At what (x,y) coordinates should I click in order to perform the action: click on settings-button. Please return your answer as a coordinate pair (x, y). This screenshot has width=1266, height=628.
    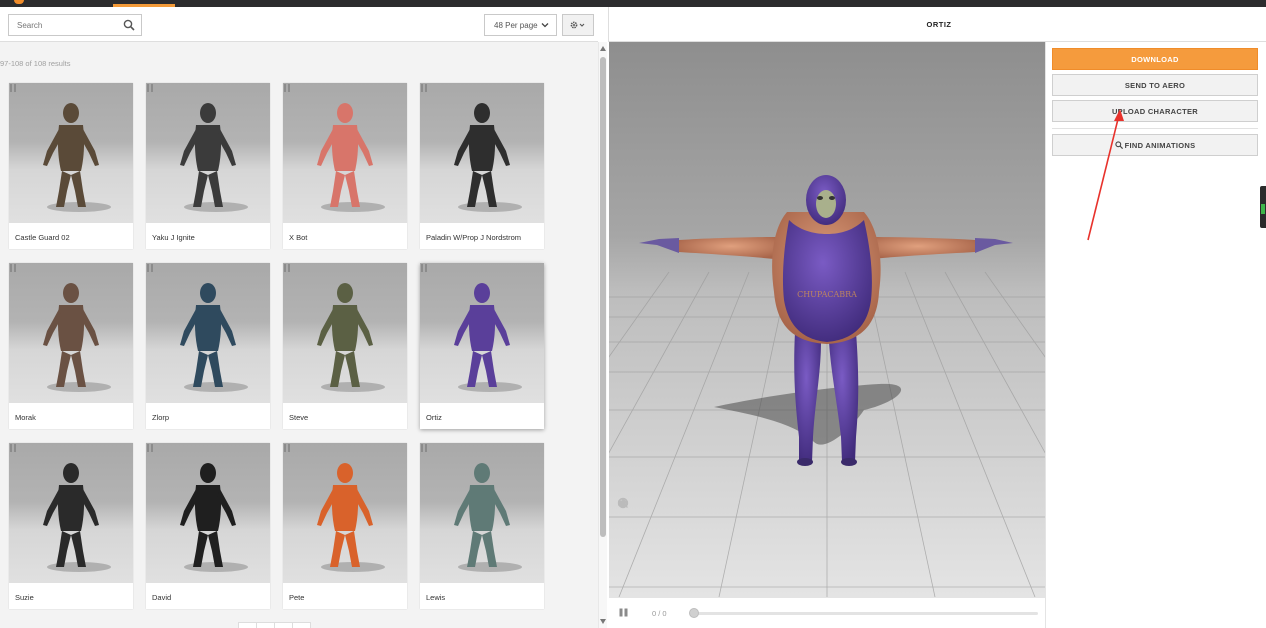
    Looking at the image, I should click on (578, 25).